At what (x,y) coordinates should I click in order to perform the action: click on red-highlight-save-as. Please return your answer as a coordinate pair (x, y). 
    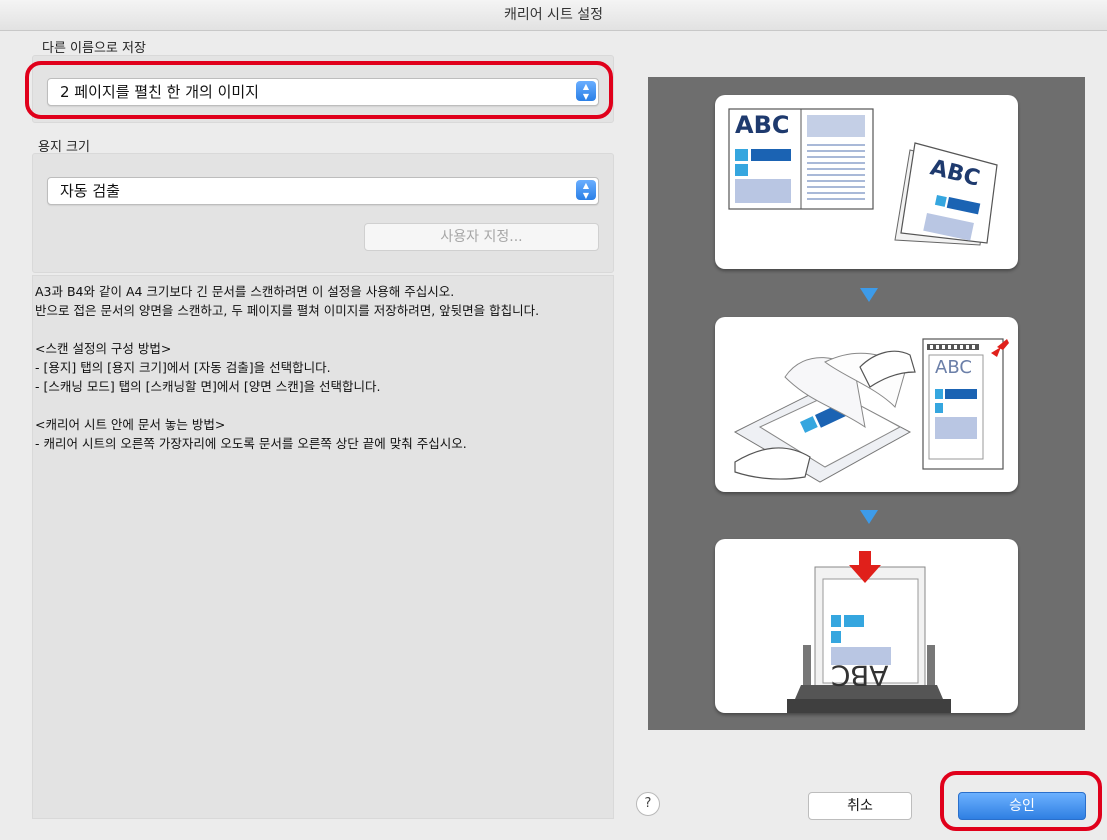
    Looking at the image, I should click on (319, 90).